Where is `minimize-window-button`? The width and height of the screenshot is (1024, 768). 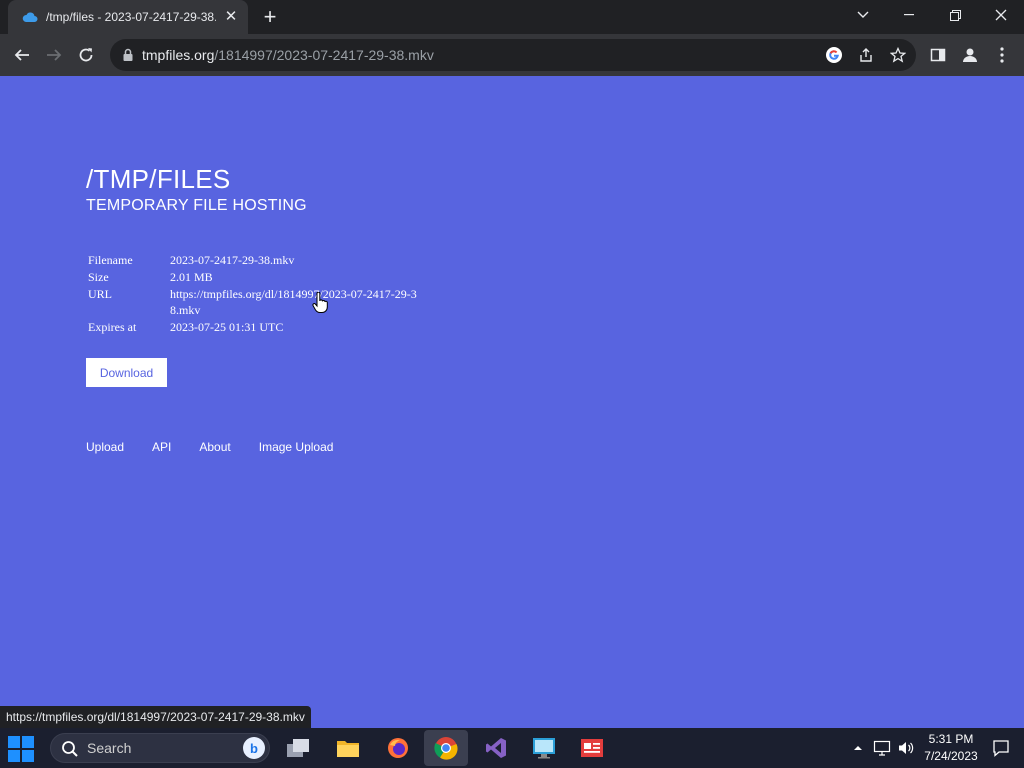
minimize-window-button is located at coordinates (909, 15).